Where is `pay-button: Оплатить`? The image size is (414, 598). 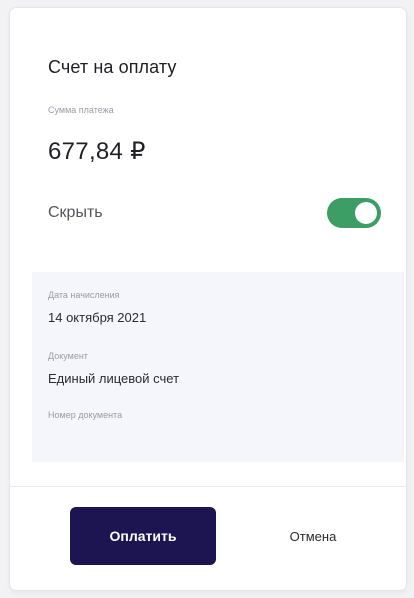 pay-button: Оплатить is located at coordinates (143, 536).